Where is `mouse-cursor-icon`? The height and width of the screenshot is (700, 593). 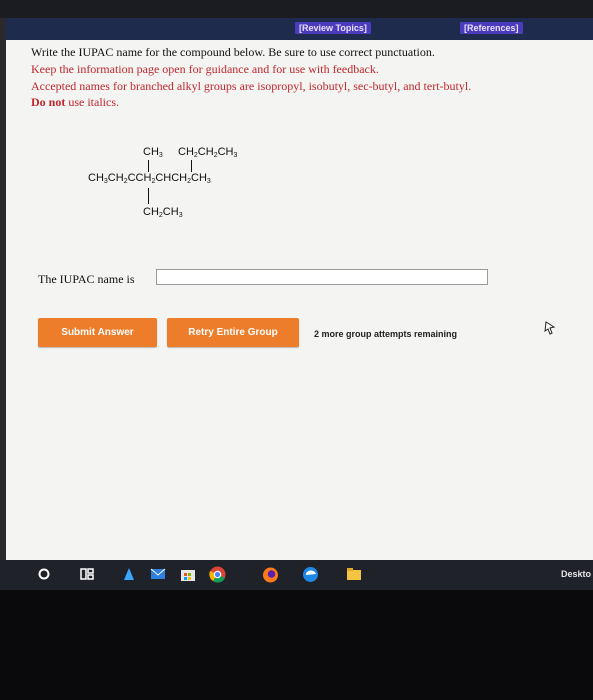
mouse-cursor-icon is located at coordinates (550, 328).